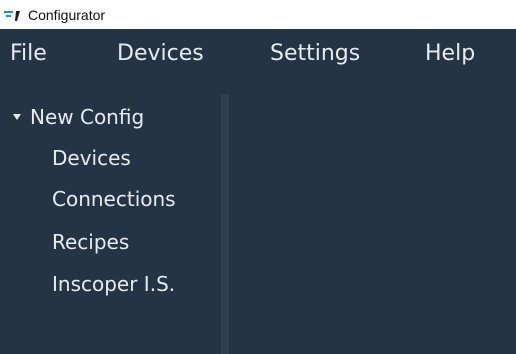  I want to click on tree-item-inscoper-is: Inscoper I.S., so click(113, 284).